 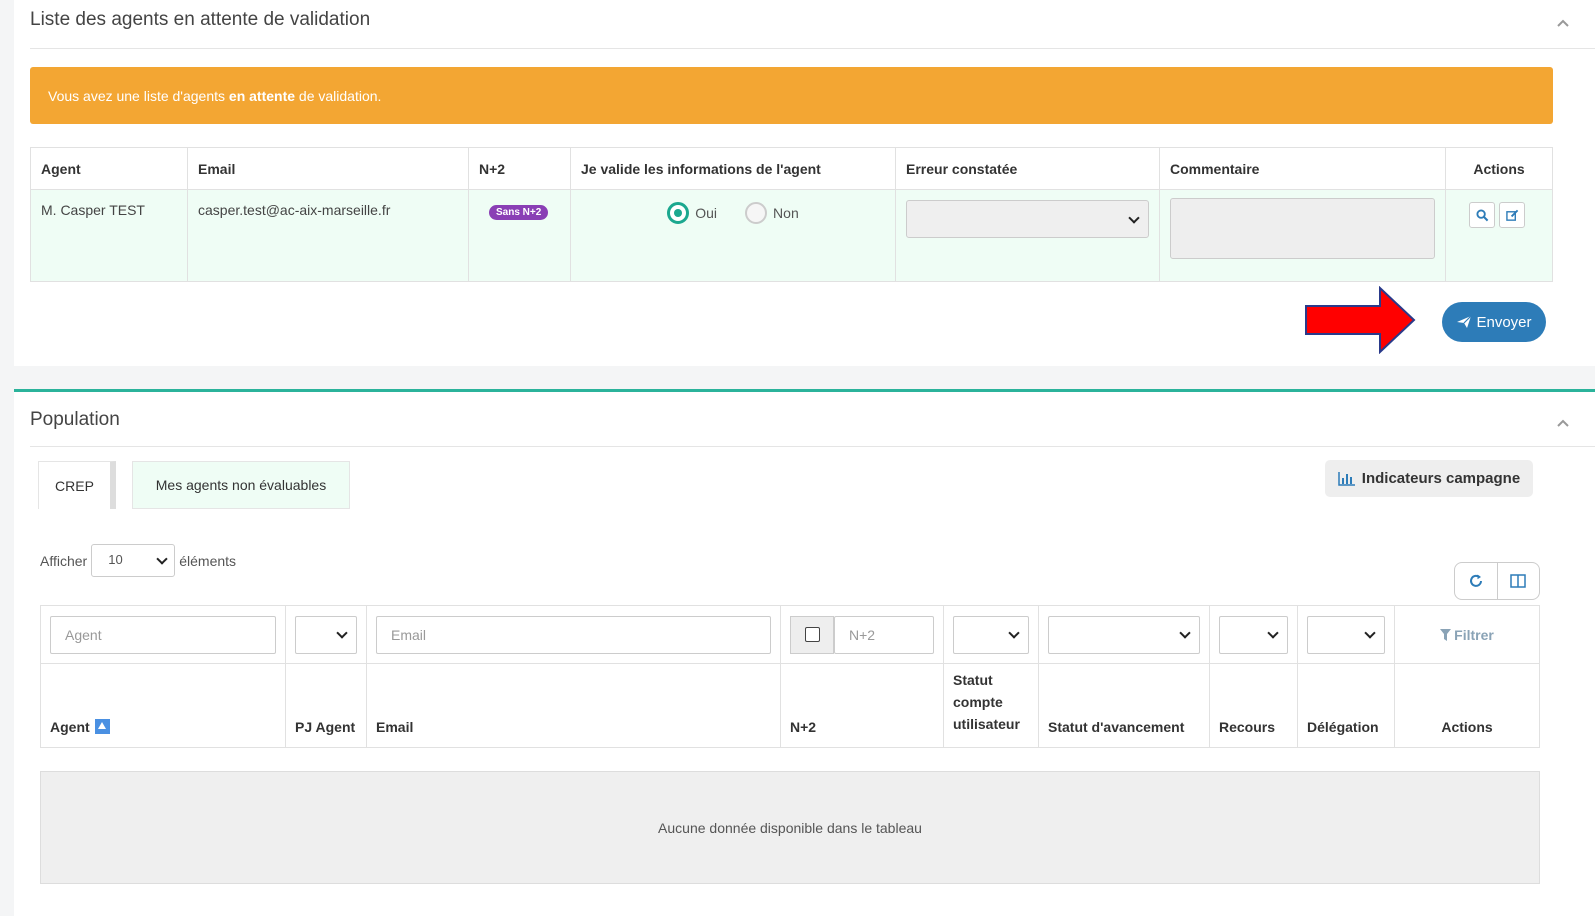 I want to click on edit-button, so click(x=1512, y=215).